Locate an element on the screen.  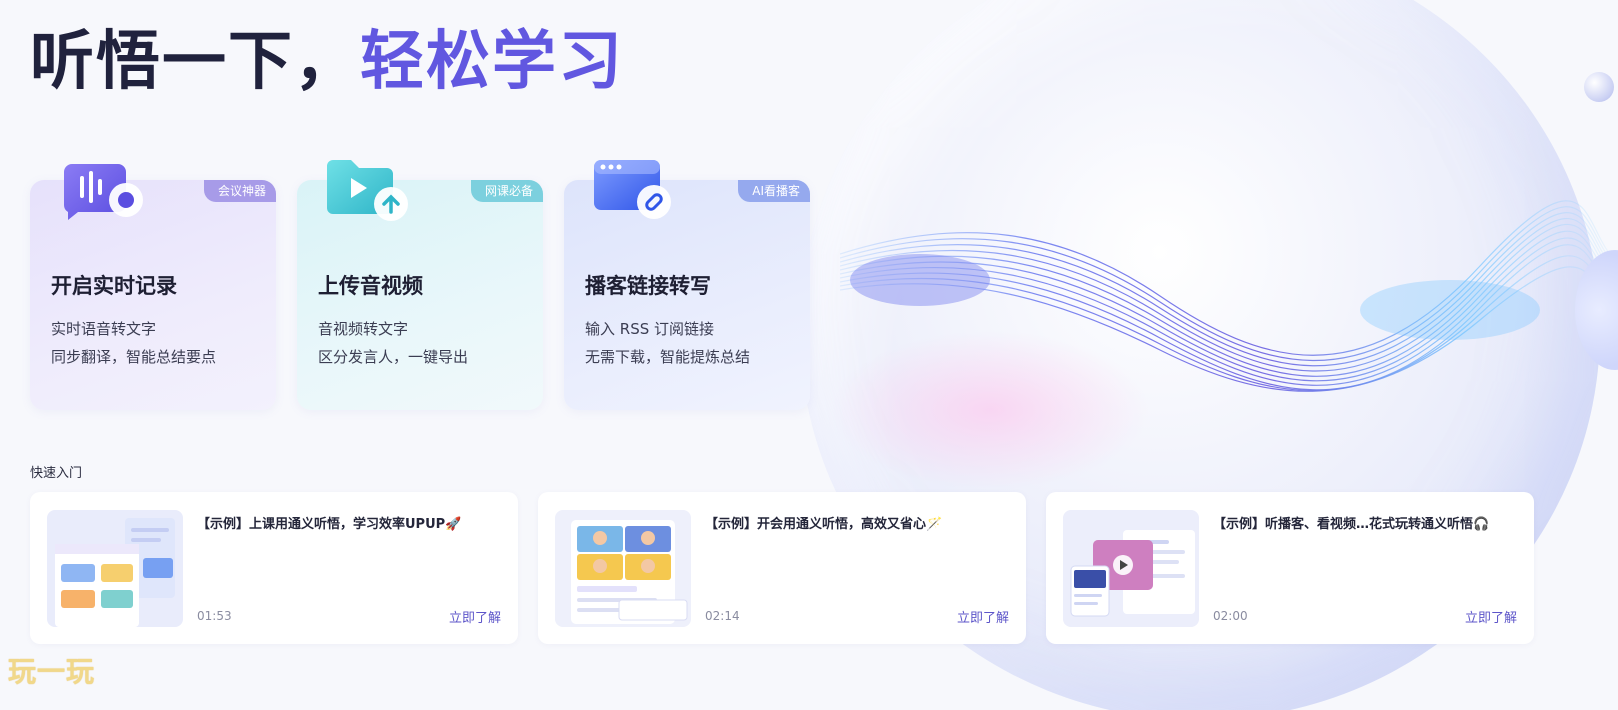
quick-start-heading: 快速入门 is located at coordinates (56, 473).